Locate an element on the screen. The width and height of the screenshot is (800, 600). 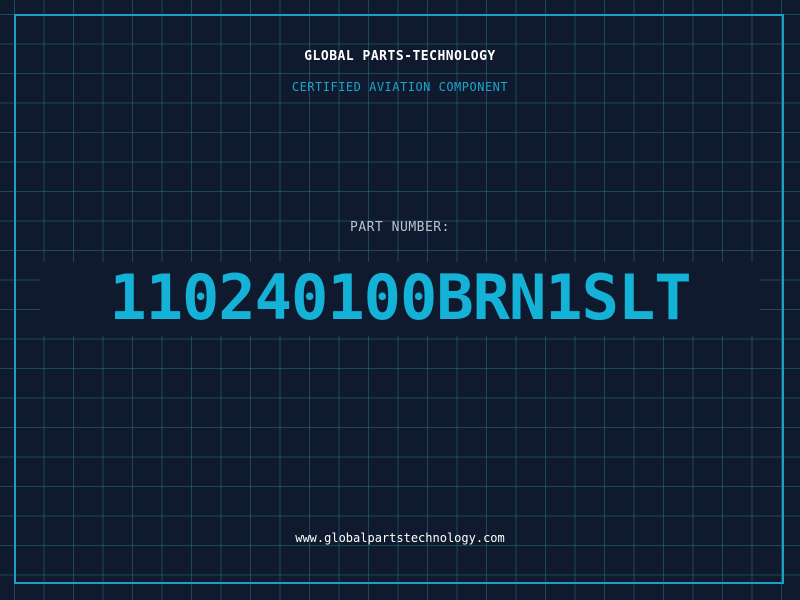
website-url: www.globalpartstechnology.com is located at coordinates (400, 538).